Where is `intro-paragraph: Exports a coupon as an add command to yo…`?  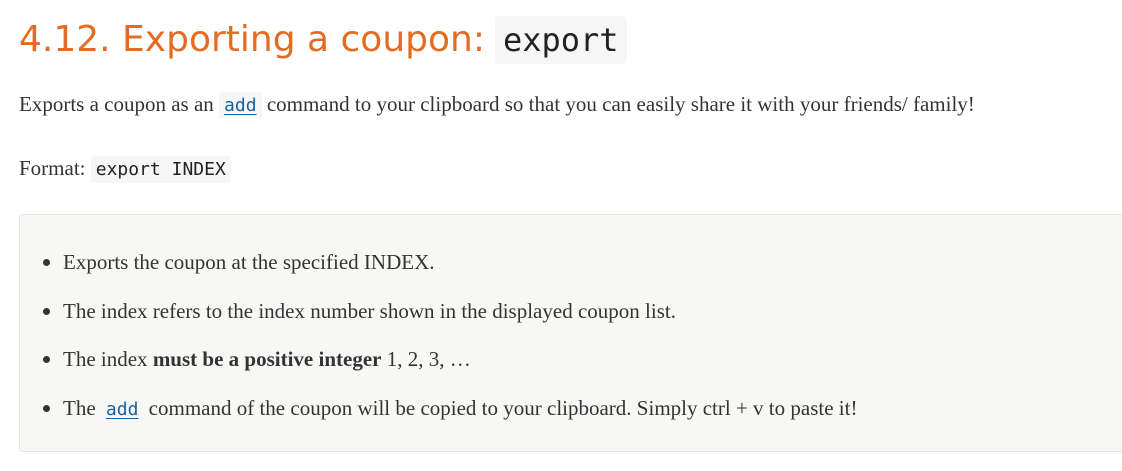
intro-paragraph: Exports a coupon as an add command to yo… is located at coordinates (497, 105).